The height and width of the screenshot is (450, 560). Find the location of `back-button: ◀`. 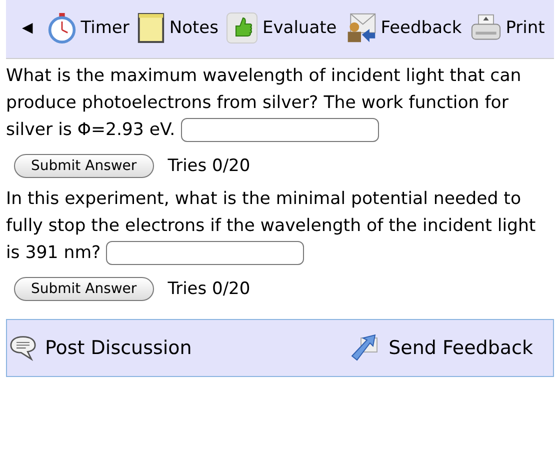

back-button: ◀ is located at coordinates (27, 28).